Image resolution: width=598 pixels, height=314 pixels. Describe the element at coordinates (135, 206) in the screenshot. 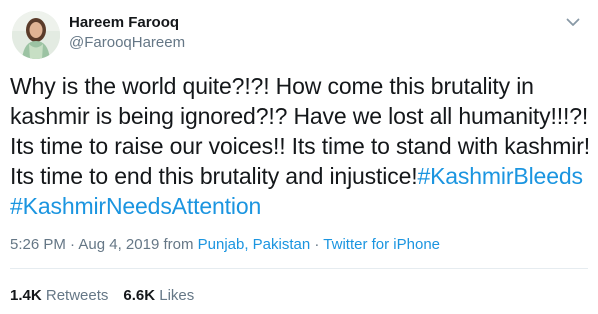

I see `hashtag-link: #KashmirNeedsAttention` at that location.